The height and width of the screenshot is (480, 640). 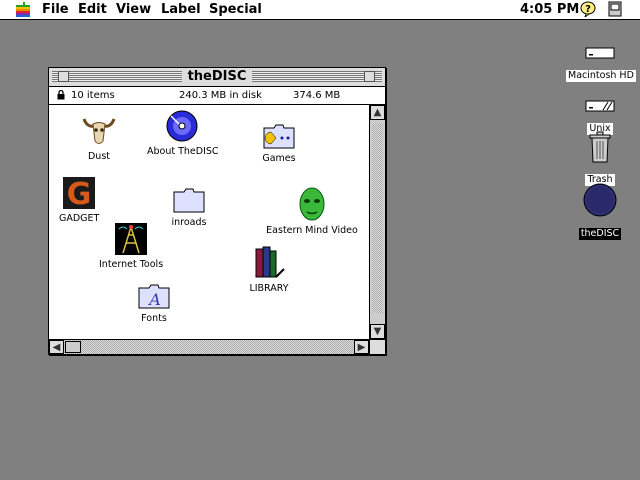 I want to click on desktop-icon-thedisc: theDISC, so click(x=600, y=211).